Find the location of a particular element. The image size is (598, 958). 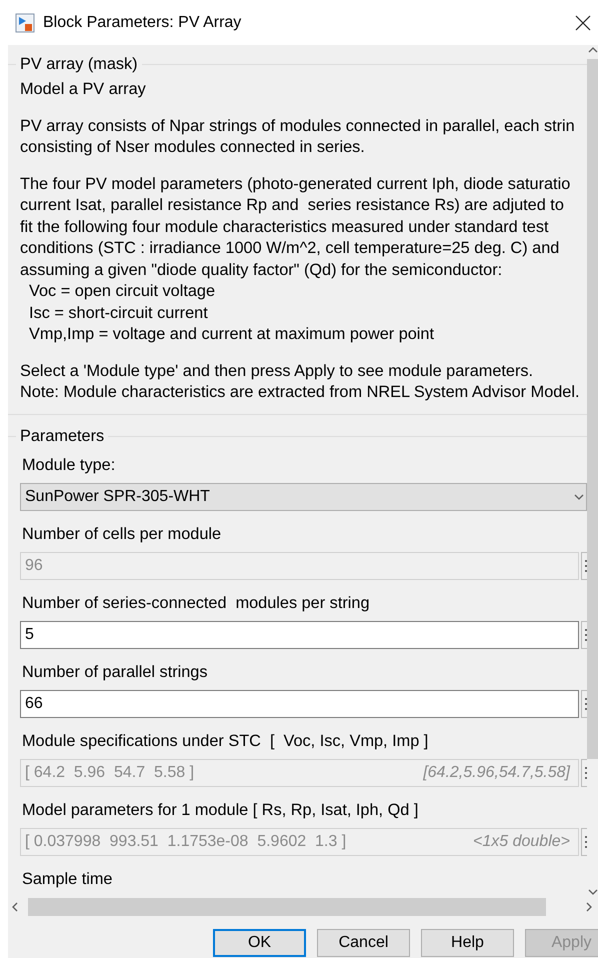

group-title: PV array (mask) is located at coordinates (79, 64).